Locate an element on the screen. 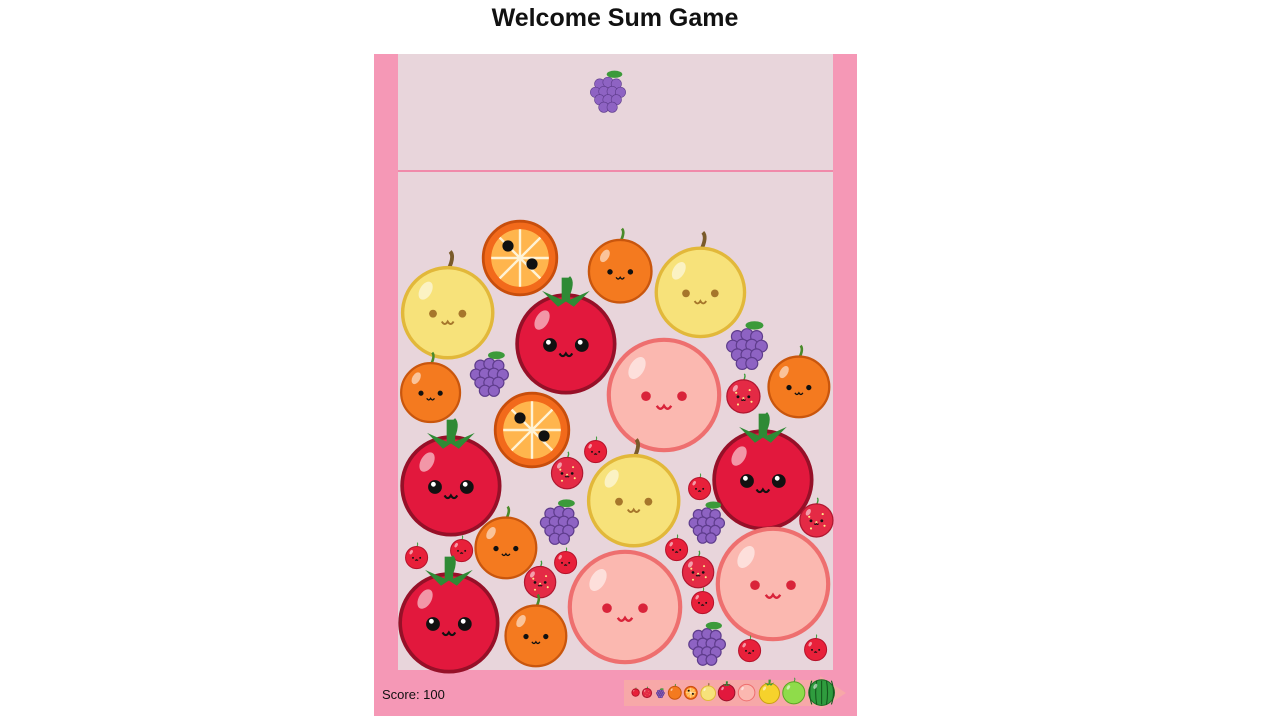 This screenshot has height=720, width=1280. fruit-evolution-bar is located at coordinates (735, 693).